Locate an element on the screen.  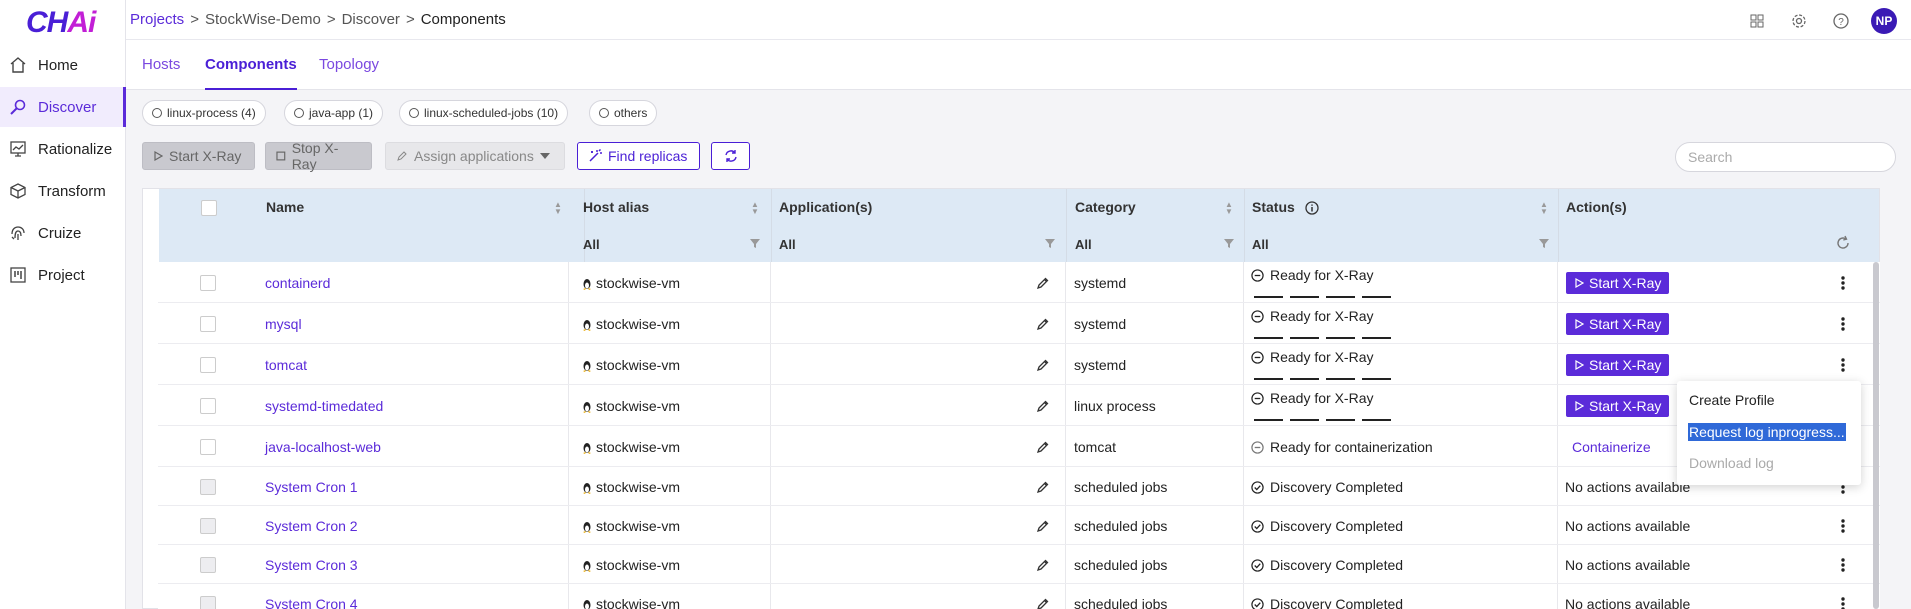
column-header-host-alias: Host alias is located at coordinates (616, 207).